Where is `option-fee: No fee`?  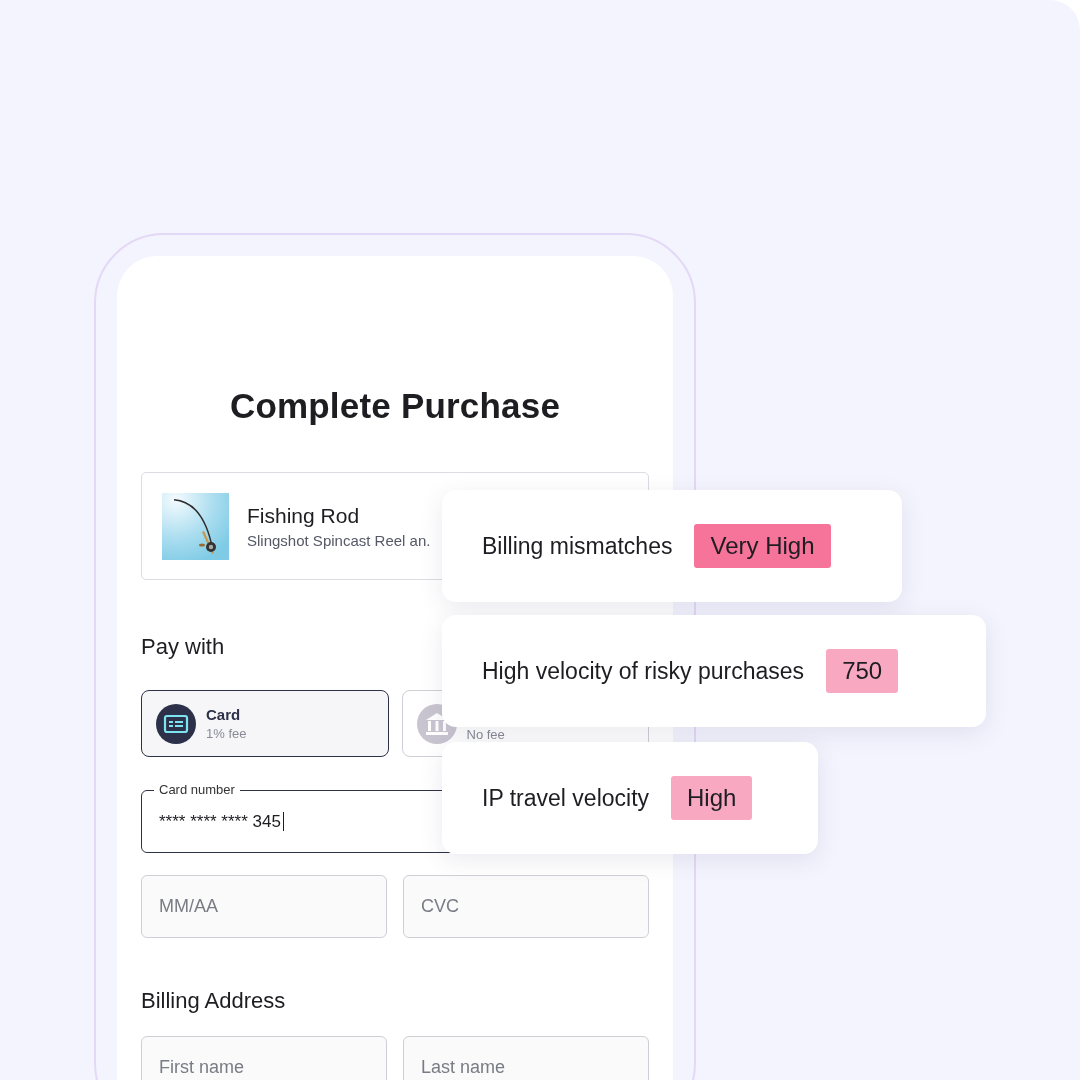 option-fee: No fee is located at coordinates (485, 734).